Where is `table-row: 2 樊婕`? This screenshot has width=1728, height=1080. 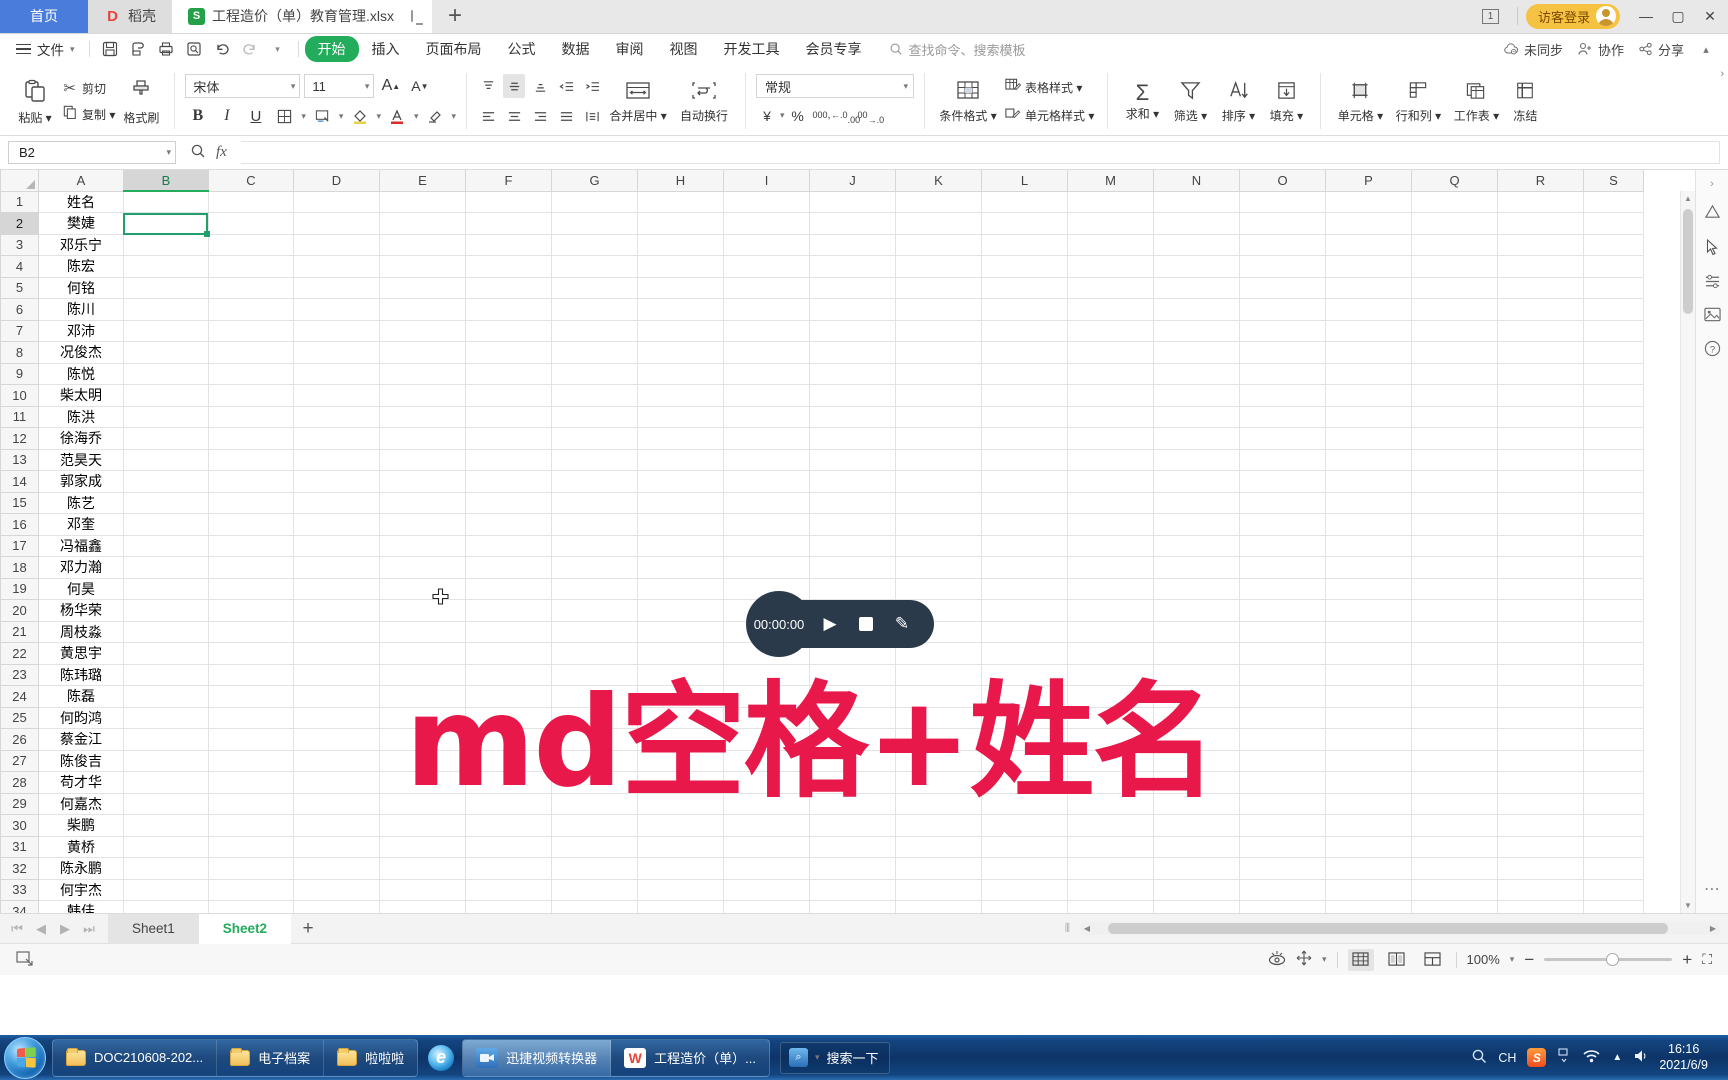
table-row: 2 樊婕 is located at coordinates (822, 223).